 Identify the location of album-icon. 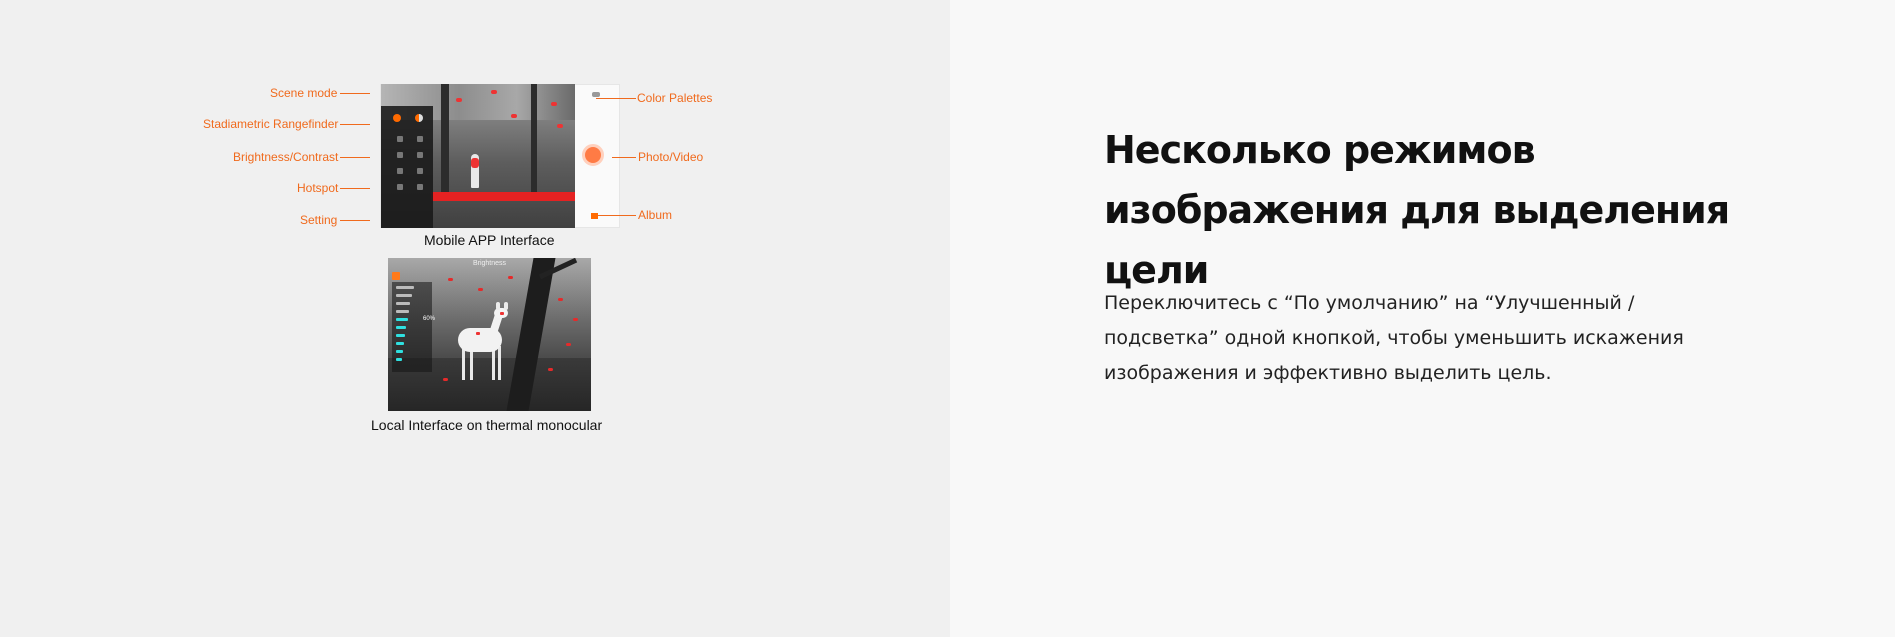
(594, 216).